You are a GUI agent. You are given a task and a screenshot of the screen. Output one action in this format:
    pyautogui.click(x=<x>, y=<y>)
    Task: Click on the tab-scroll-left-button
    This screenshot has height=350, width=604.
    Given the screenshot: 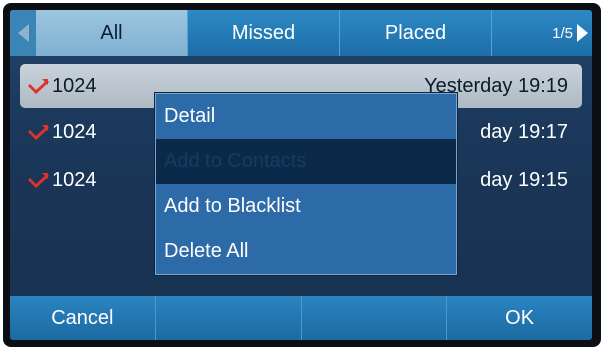 What is the action you would take?
    pyautogui.click(x=23, y=33)
    